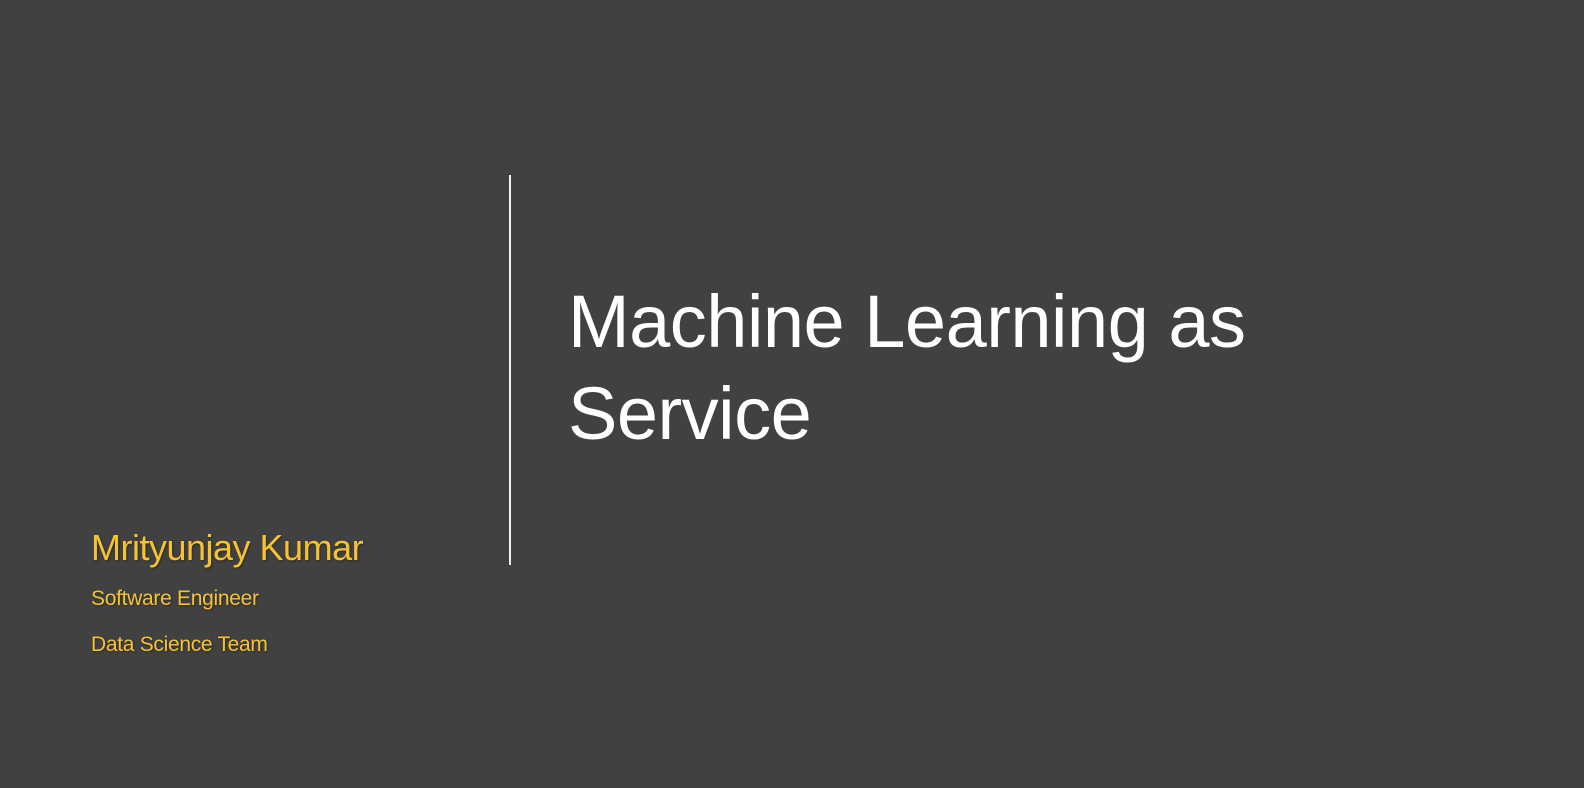 The height and width of the screenshot is (788, 1584). Describe the element at coordinates (510, 370) in the screenshot. I see `vertical-divider` at that location.